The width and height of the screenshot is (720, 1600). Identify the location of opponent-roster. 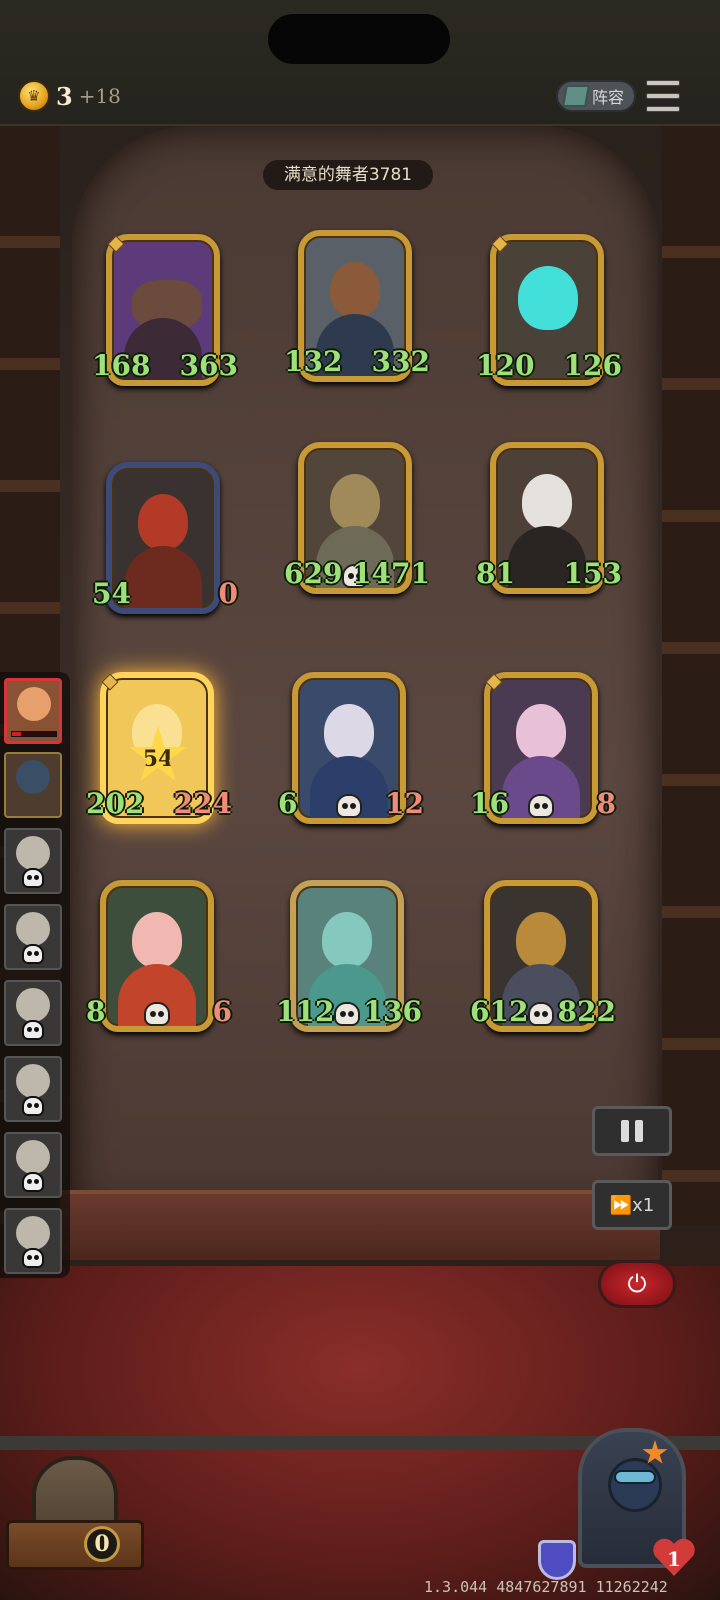
(35, 975).